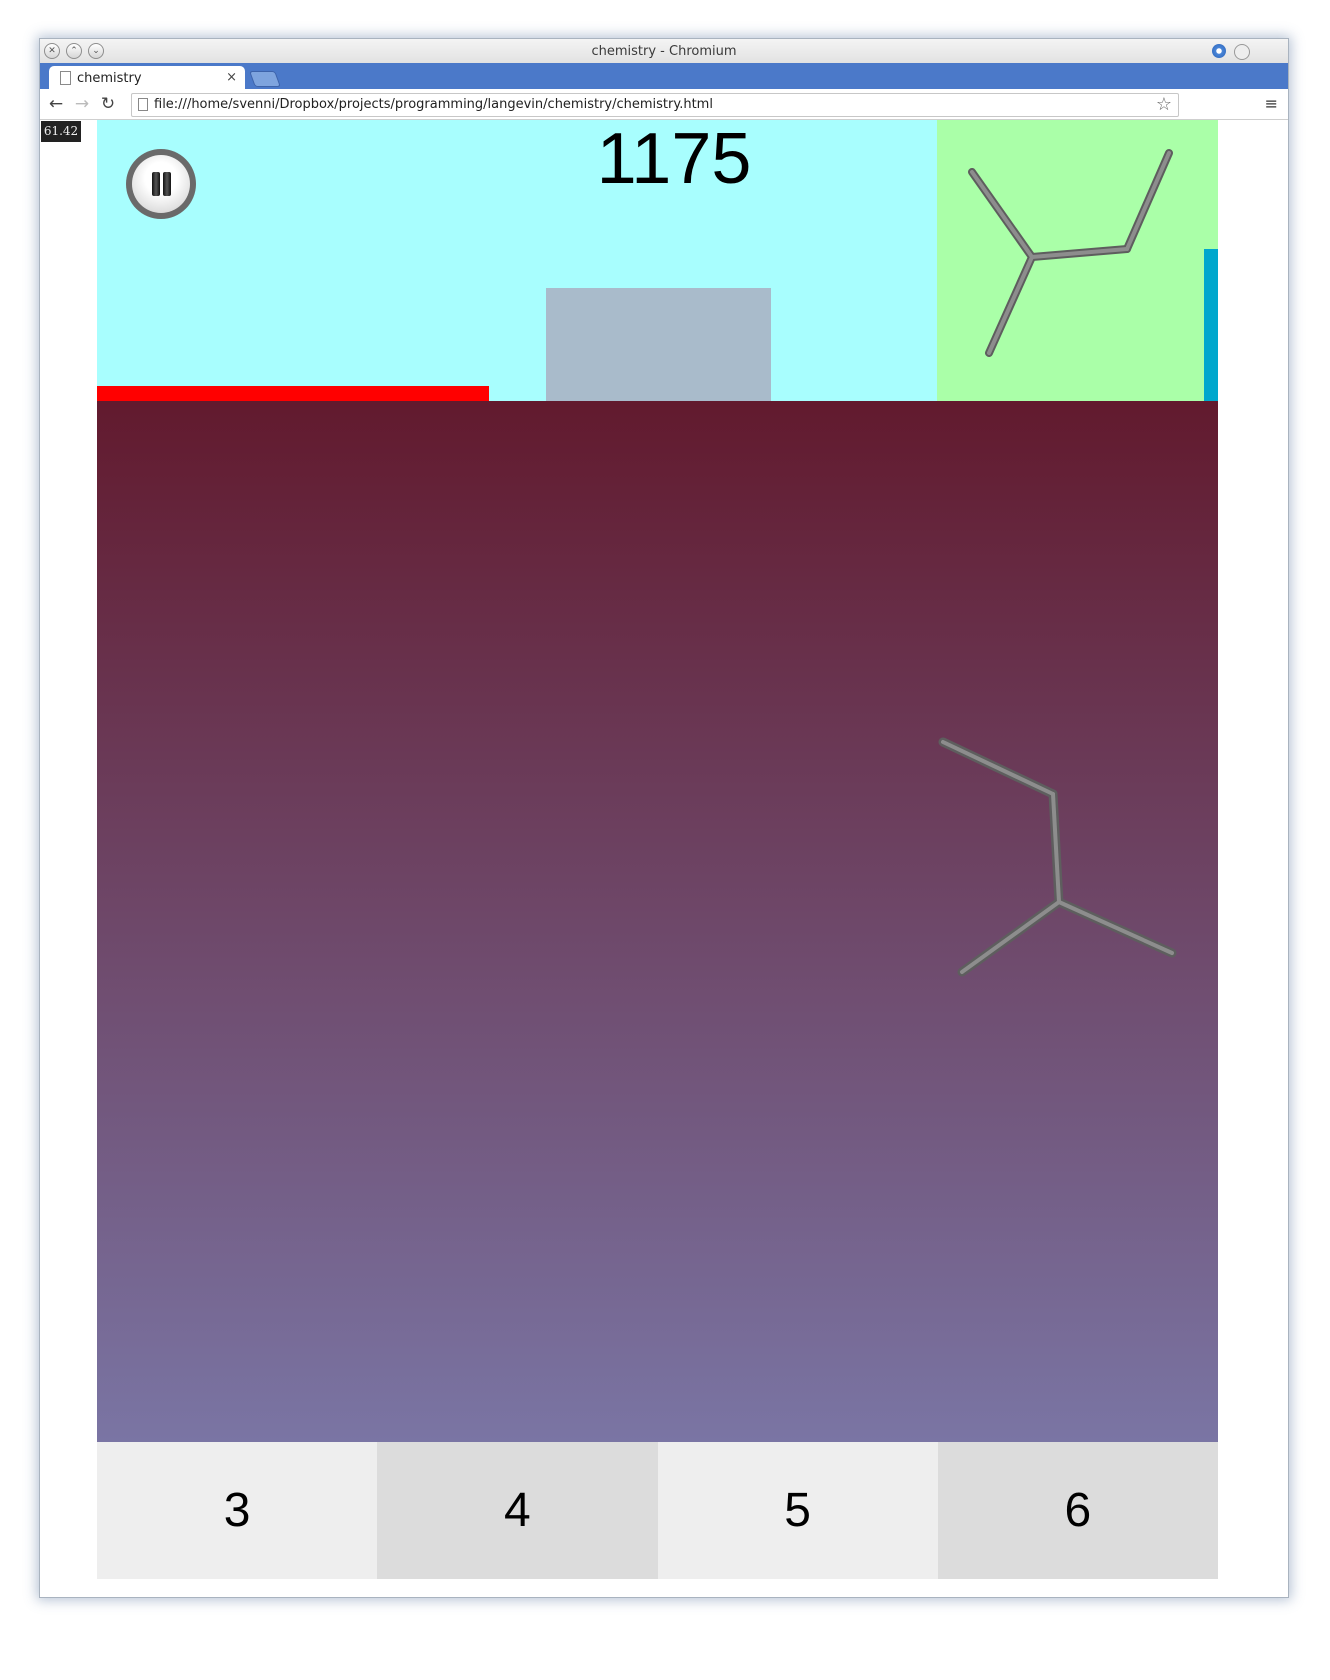 The width and height of the screenshot is (1330, 1680). What do you see at coordinates (1082, 871) in the screenshot?
I see `falling-molecule` at bounding box center [1082, 871].